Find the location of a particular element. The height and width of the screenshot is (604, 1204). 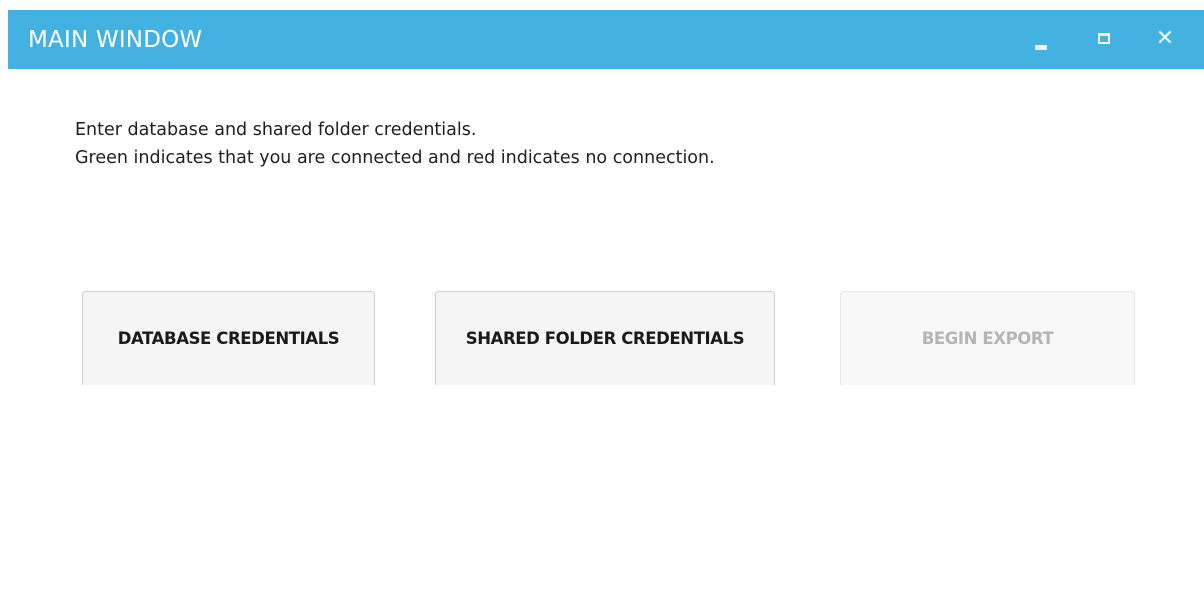

close-button: ✕ is located at coordinates (1164, 40).